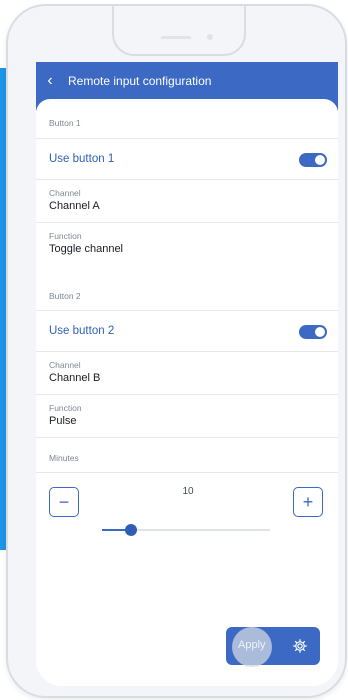  I want to click on section-label-button-1: Button 1, so click(65, 123).